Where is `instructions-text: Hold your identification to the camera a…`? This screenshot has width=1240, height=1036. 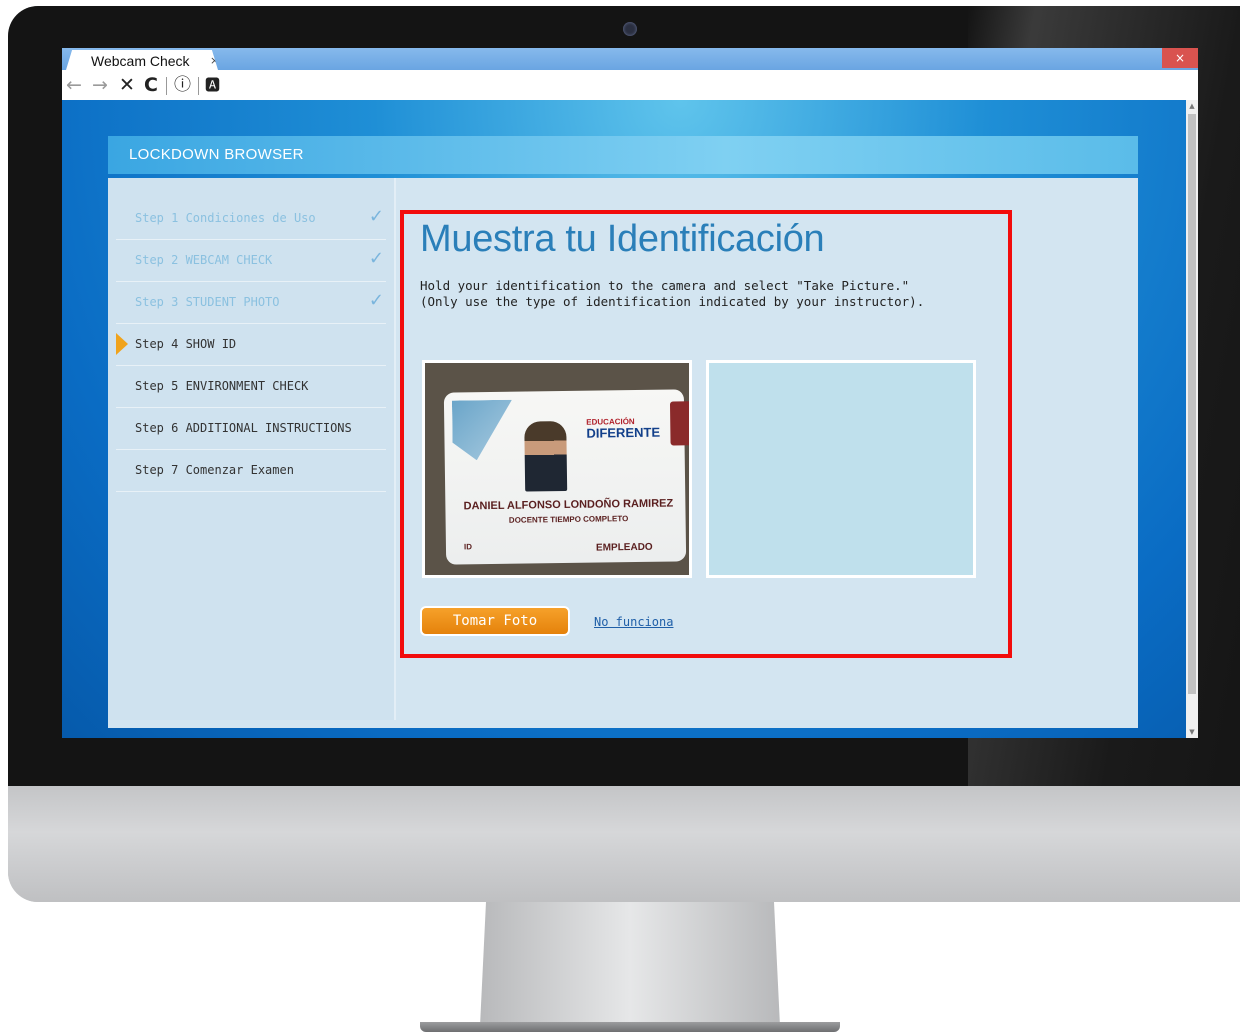 instructions-text: Hold your identification to the camera a… is located at coordinates (700, 294).